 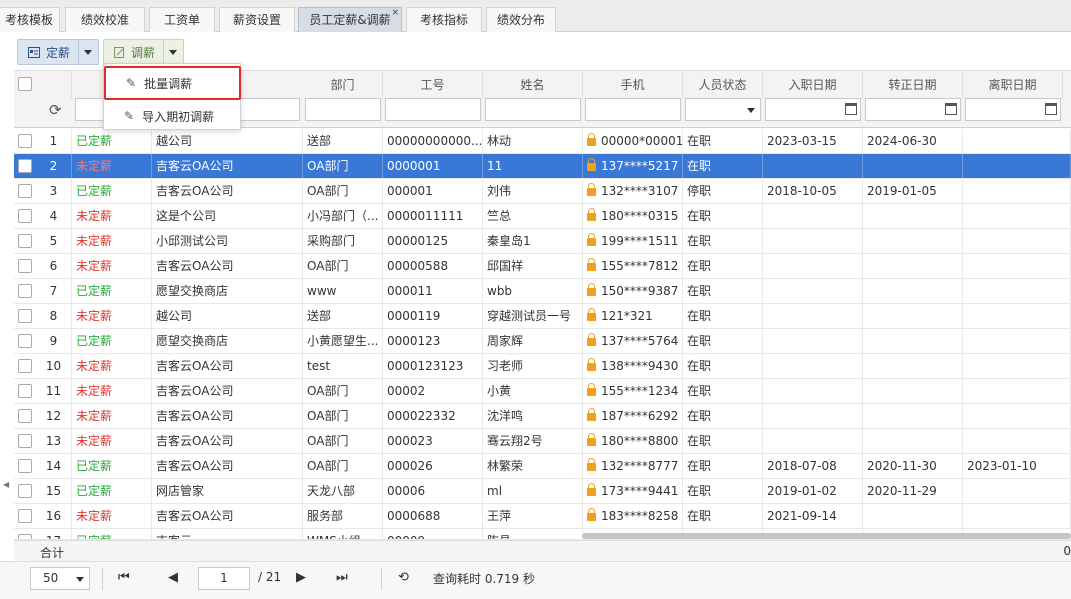 I want to click on import-initial-adjust-menu-item: ✎ 导入期初调薪, so click(x=172, y=116).